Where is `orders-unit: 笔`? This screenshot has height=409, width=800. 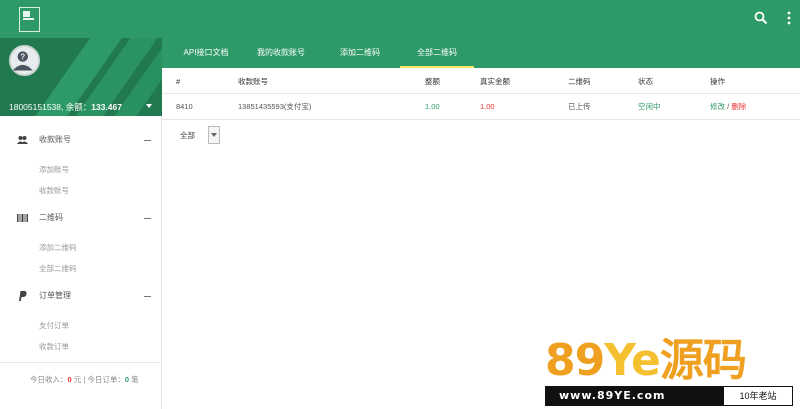 orders-unit: 笔 is located at coordinates (135, 379).